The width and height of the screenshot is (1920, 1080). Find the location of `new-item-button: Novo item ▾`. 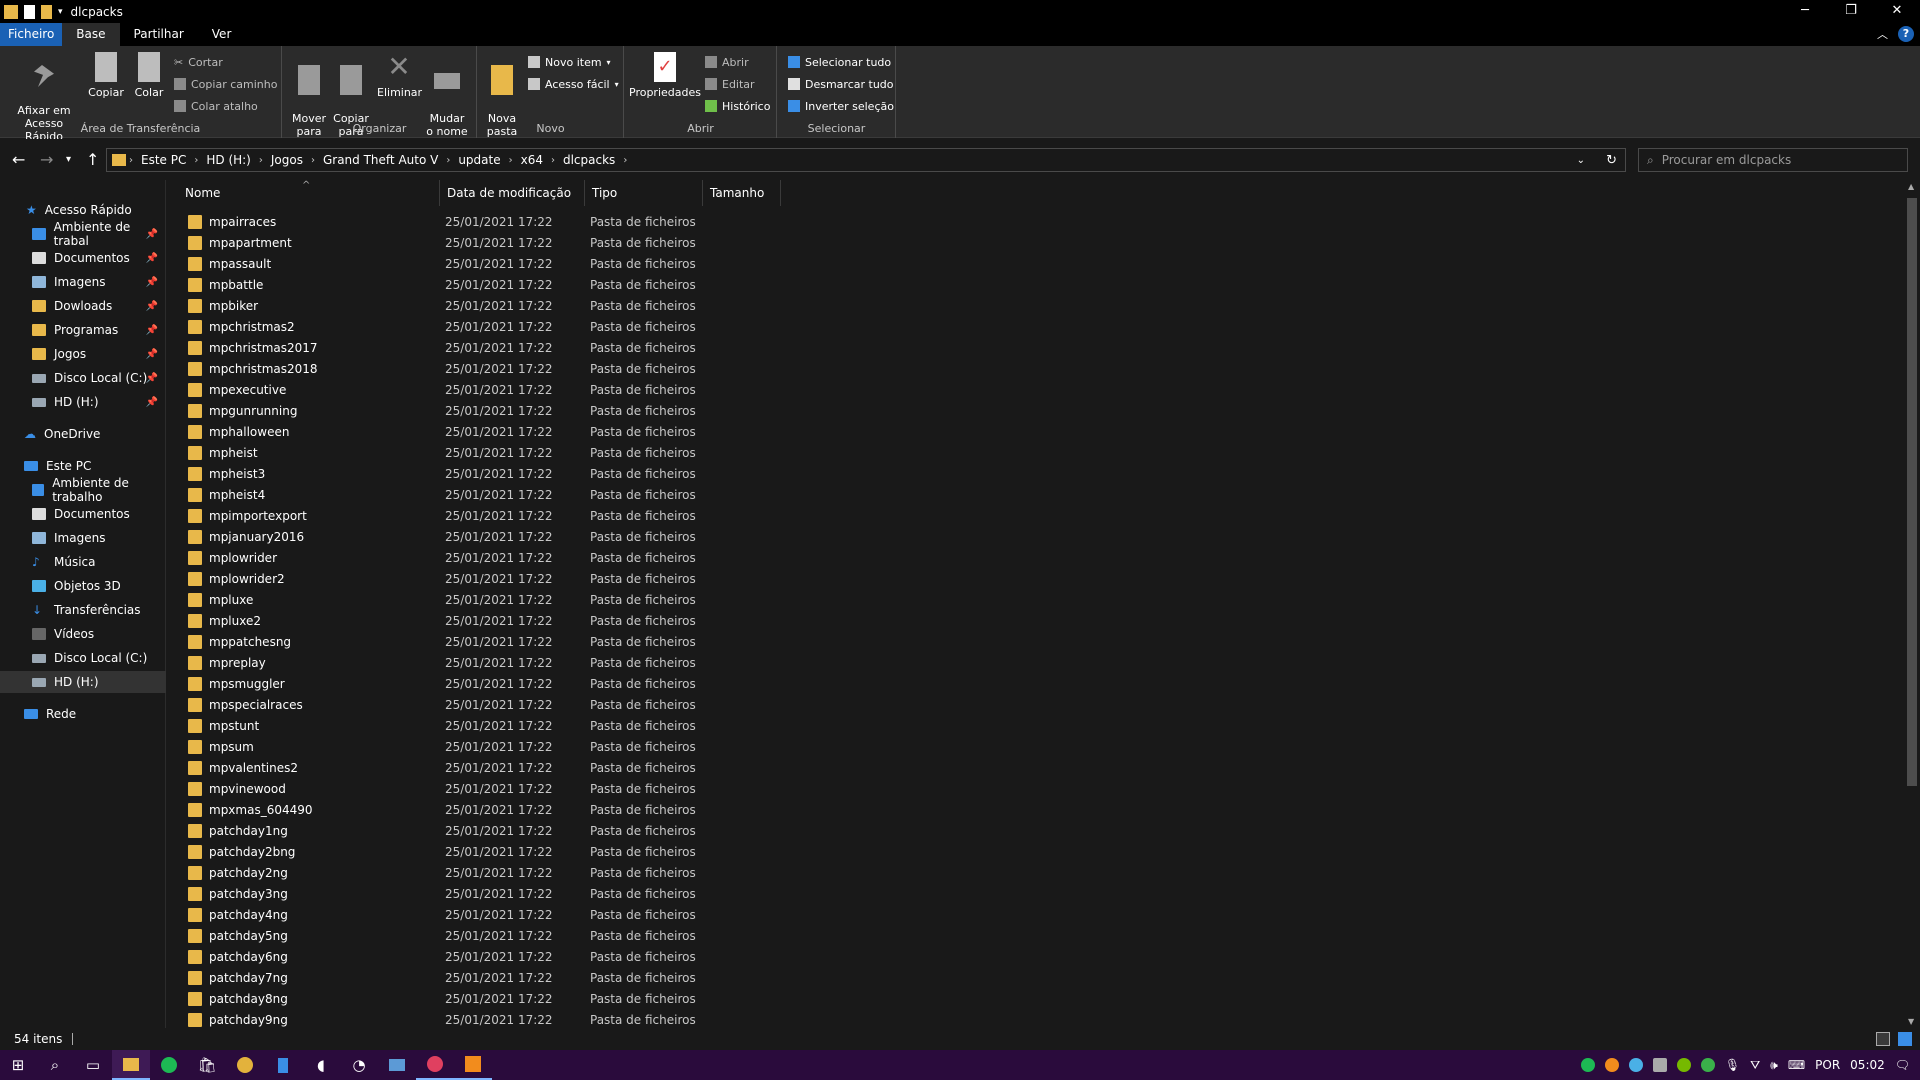

new-item-button: Novo item ▾ is located at coordinates (569, 62).